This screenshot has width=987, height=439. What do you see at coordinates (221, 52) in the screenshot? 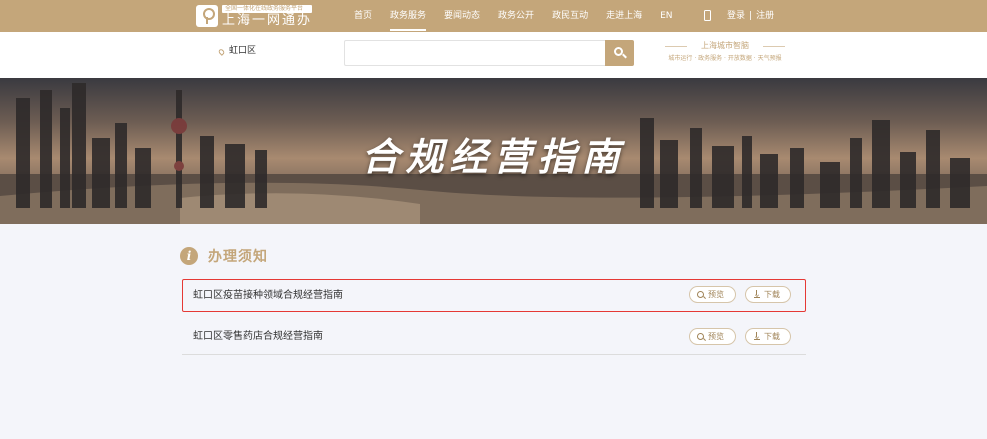
I see `location-pin-icon` at bounding box center [221, 52].